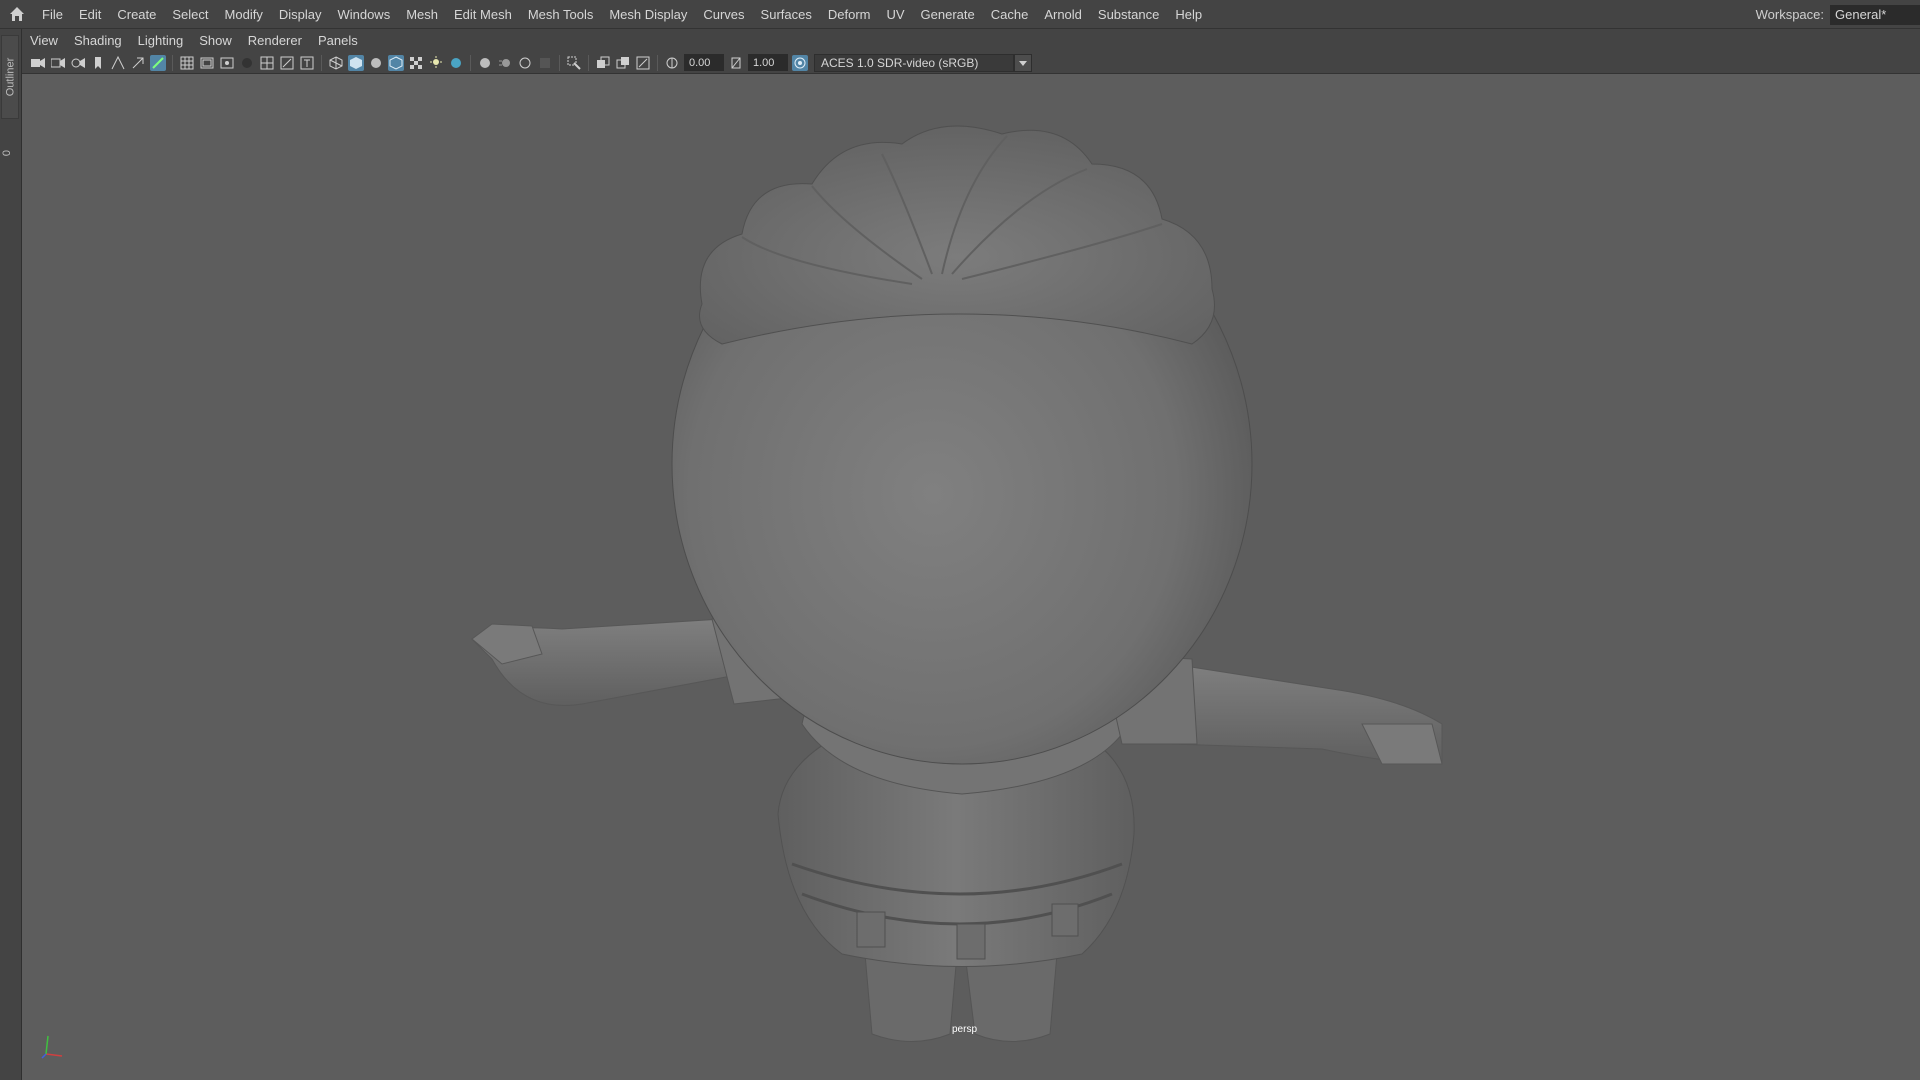 The image size is (1920, 1080). I want to click on menu-uv: UV, so click(895, 14).